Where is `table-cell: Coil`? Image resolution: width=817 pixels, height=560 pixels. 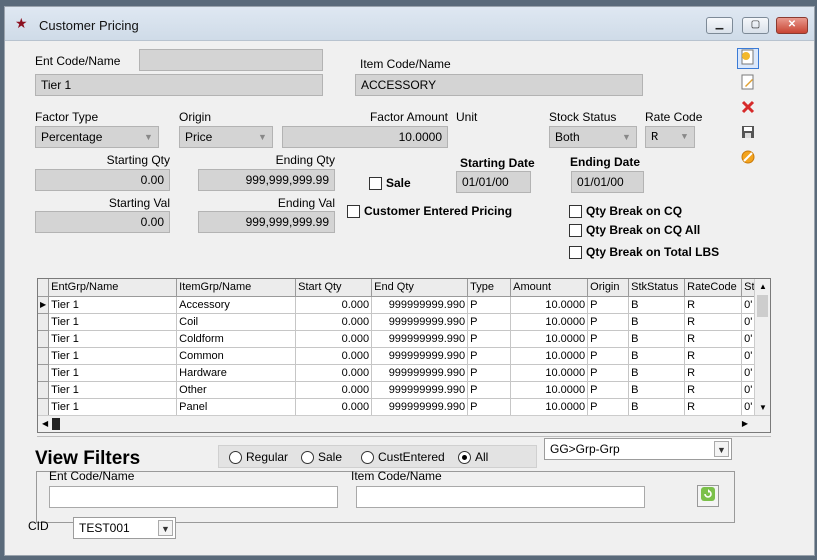 table-cell: Coil is located at coordinates (236, 322).